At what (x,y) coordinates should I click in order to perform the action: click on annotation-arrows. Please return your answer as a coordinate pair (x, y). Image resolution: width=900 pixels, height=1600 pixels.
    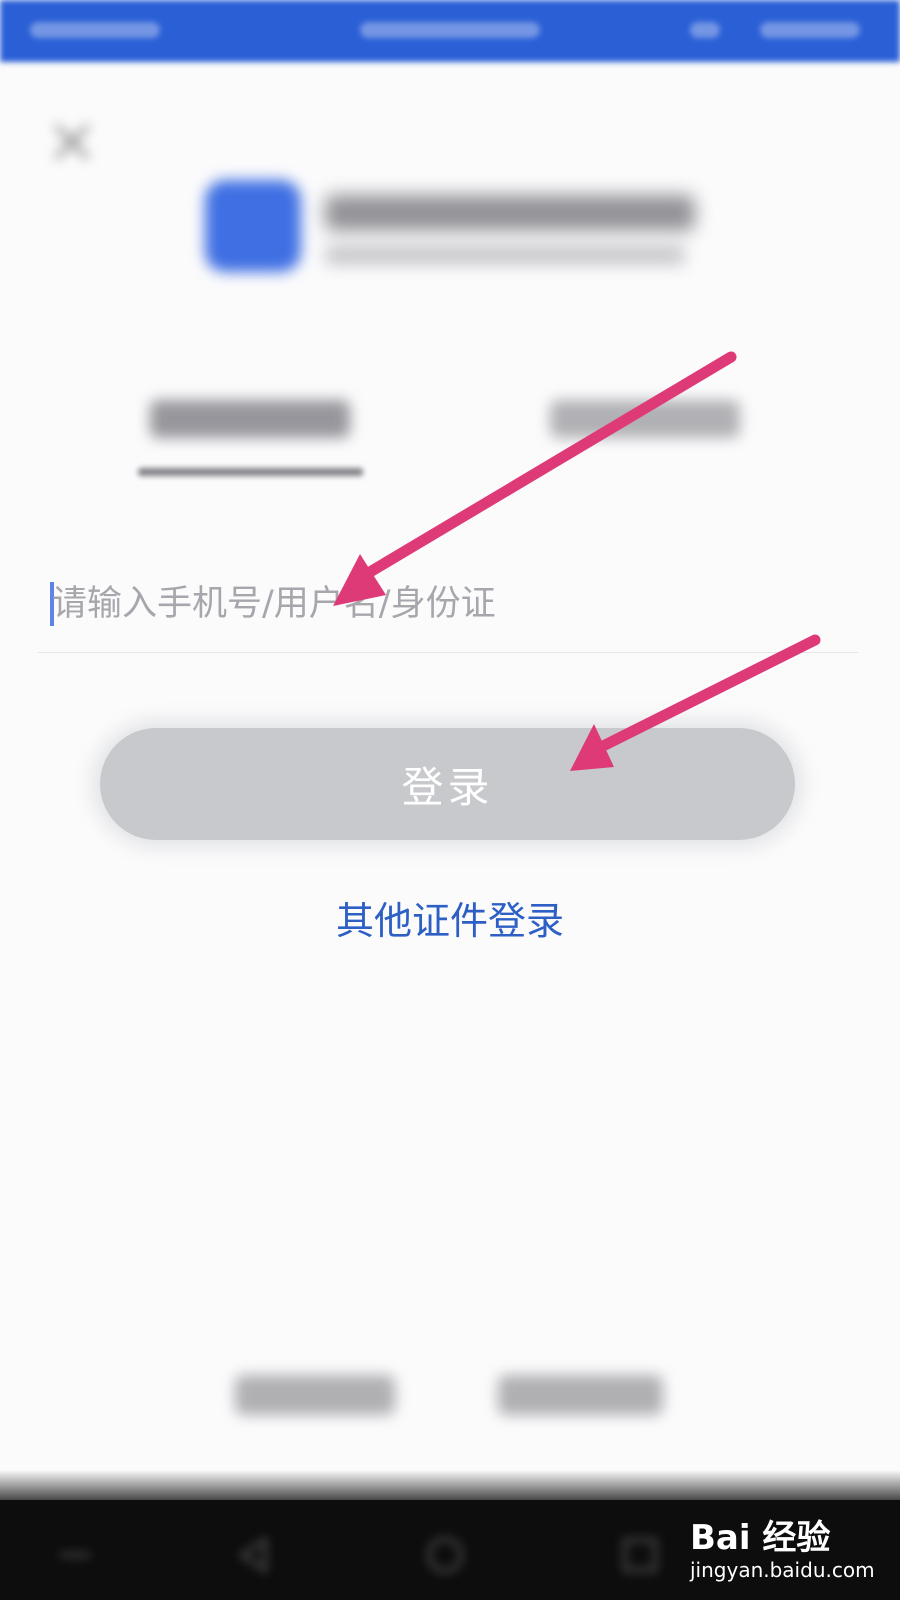
    Looking at the image, I should click on (577, 561).